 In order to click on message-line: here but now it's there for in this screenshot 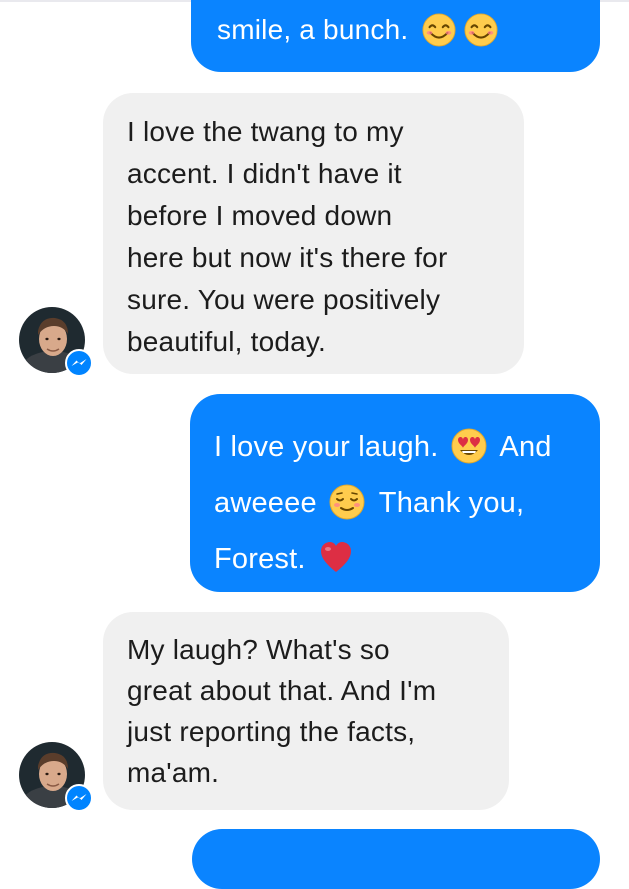, I will do `click(287, 257)`.